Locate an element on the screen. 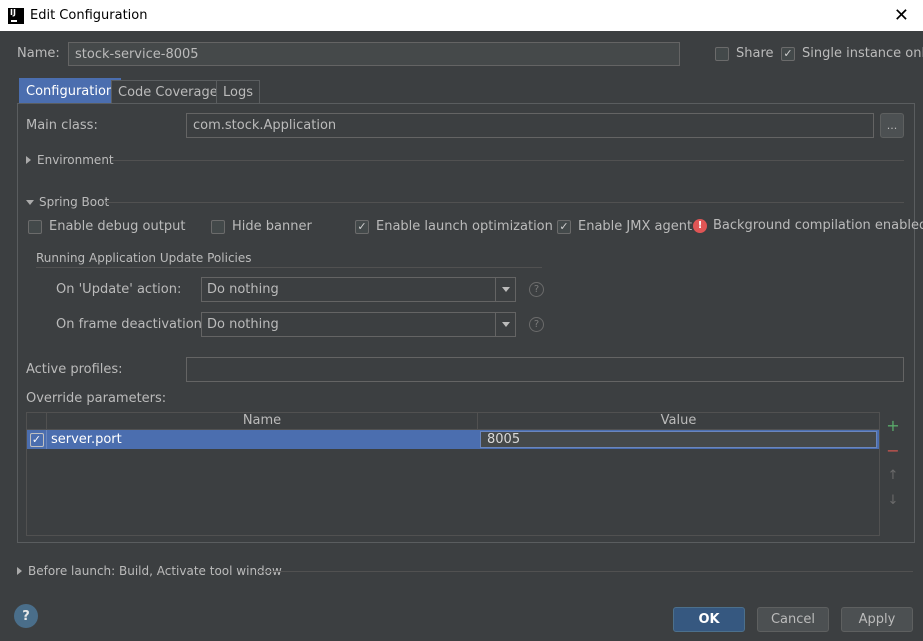 This screenshot has width=923, height=641. update-policies-separator is located at coordinates (289, 267).